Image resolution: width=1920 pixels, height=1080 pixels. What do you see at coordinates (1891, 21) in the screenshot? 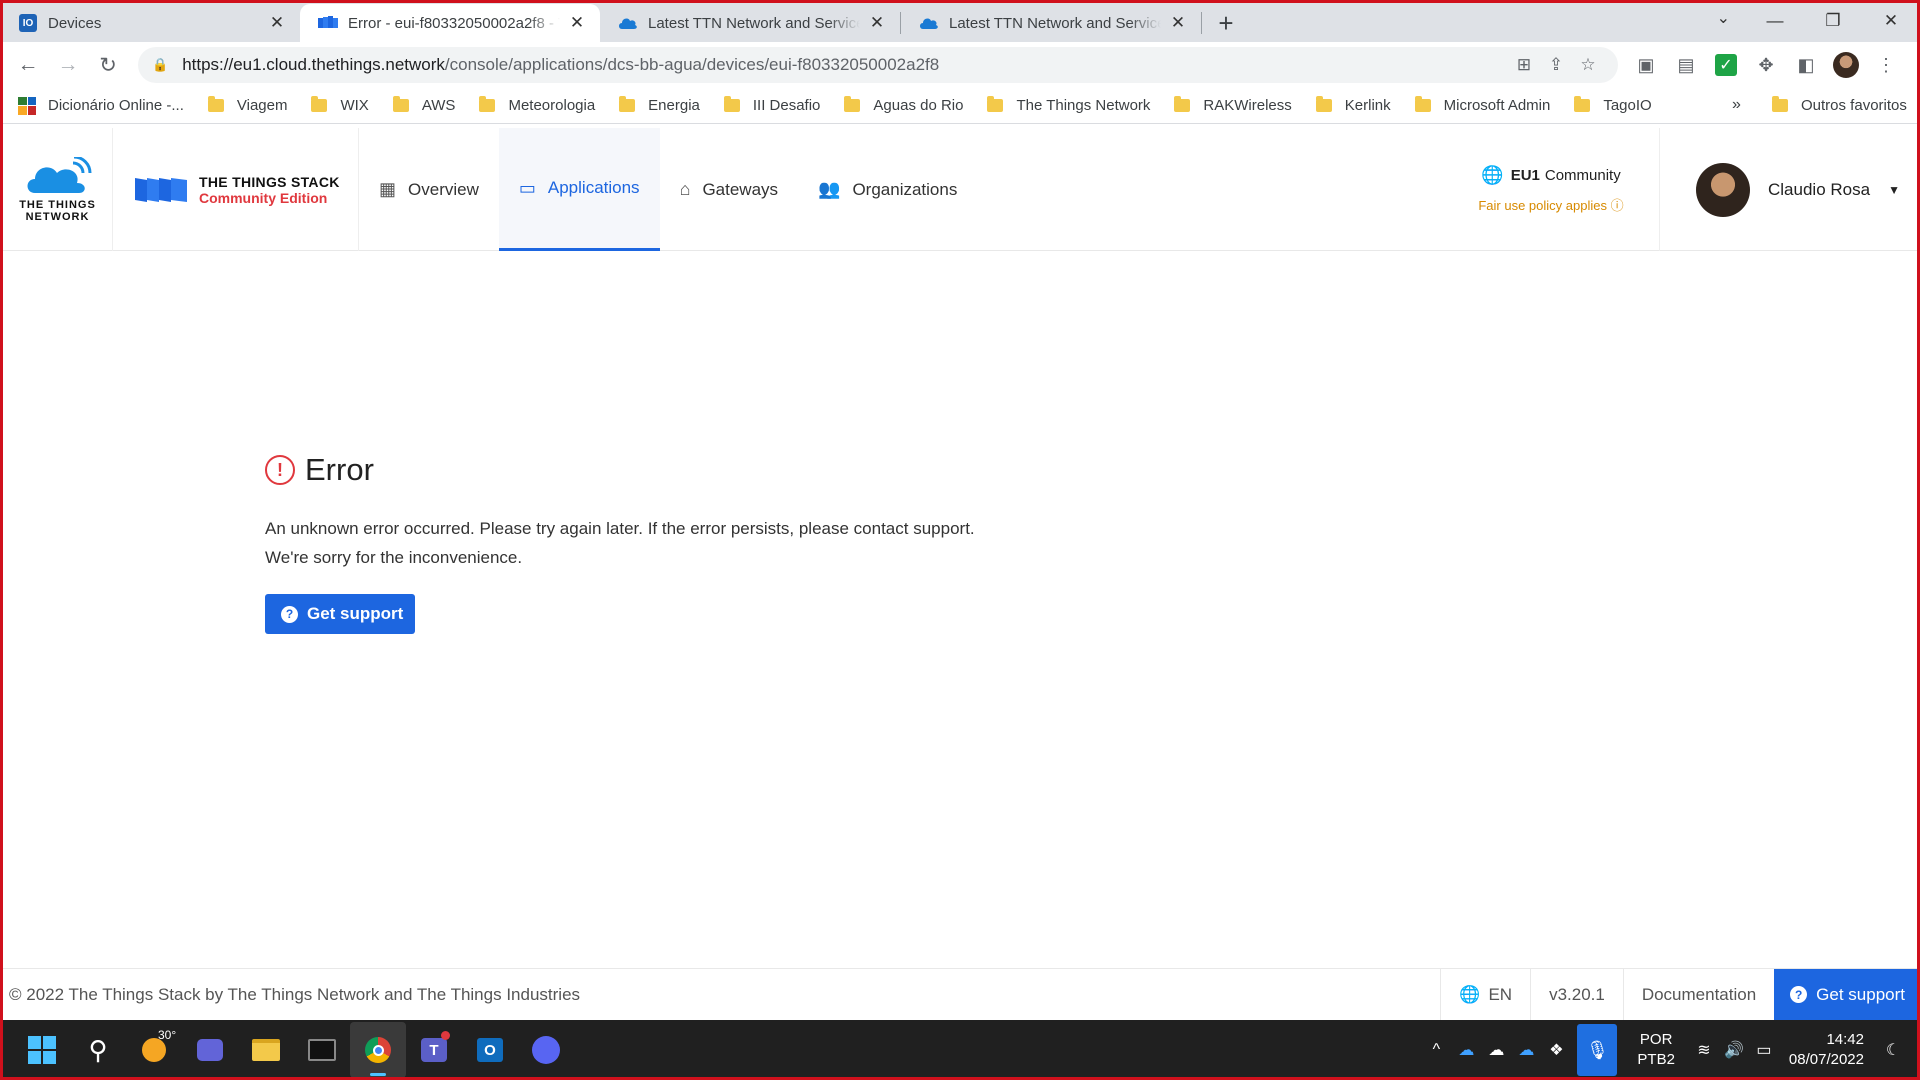
I see `close-window-icon: ✕` at bounding box center [1891, 21].